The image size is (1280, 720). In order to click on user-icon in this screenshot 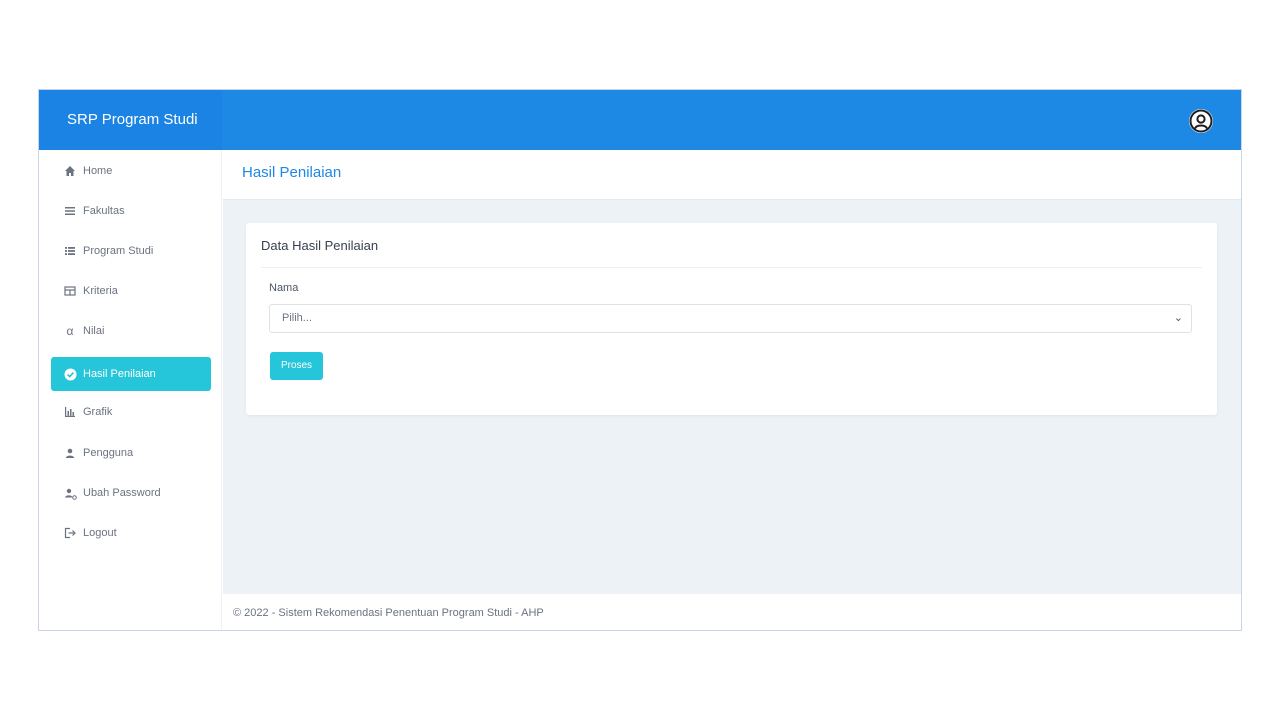, I will do `click(70, 453)`.